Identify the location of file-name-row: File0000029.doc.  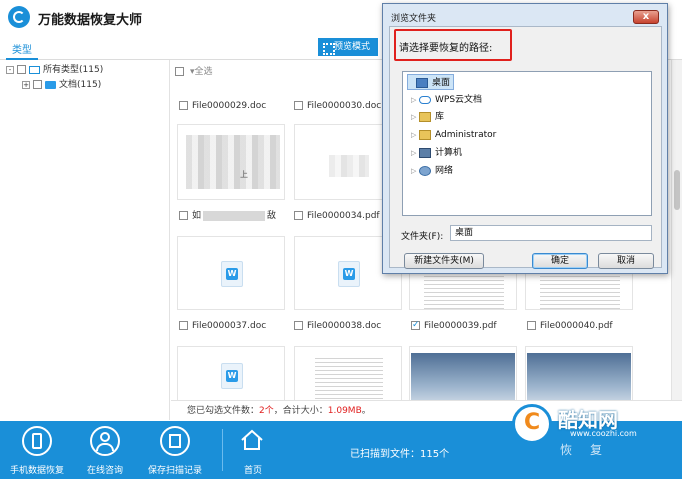
(222, 106).